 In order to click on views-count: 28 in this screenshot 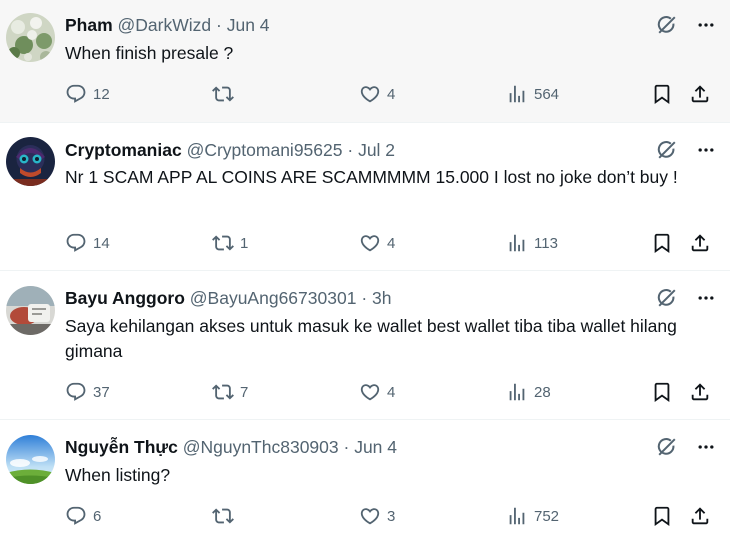, I will do `click(542, 392)`.